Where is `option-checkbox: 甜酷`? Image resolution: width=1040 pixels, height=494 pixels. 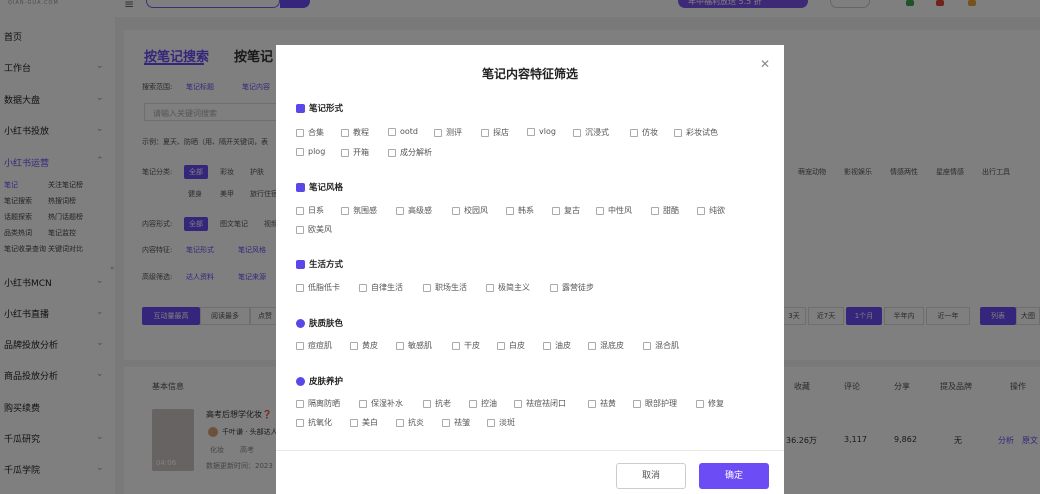
option-checkbox: 甜酷 is located at coordinates (665, 210).